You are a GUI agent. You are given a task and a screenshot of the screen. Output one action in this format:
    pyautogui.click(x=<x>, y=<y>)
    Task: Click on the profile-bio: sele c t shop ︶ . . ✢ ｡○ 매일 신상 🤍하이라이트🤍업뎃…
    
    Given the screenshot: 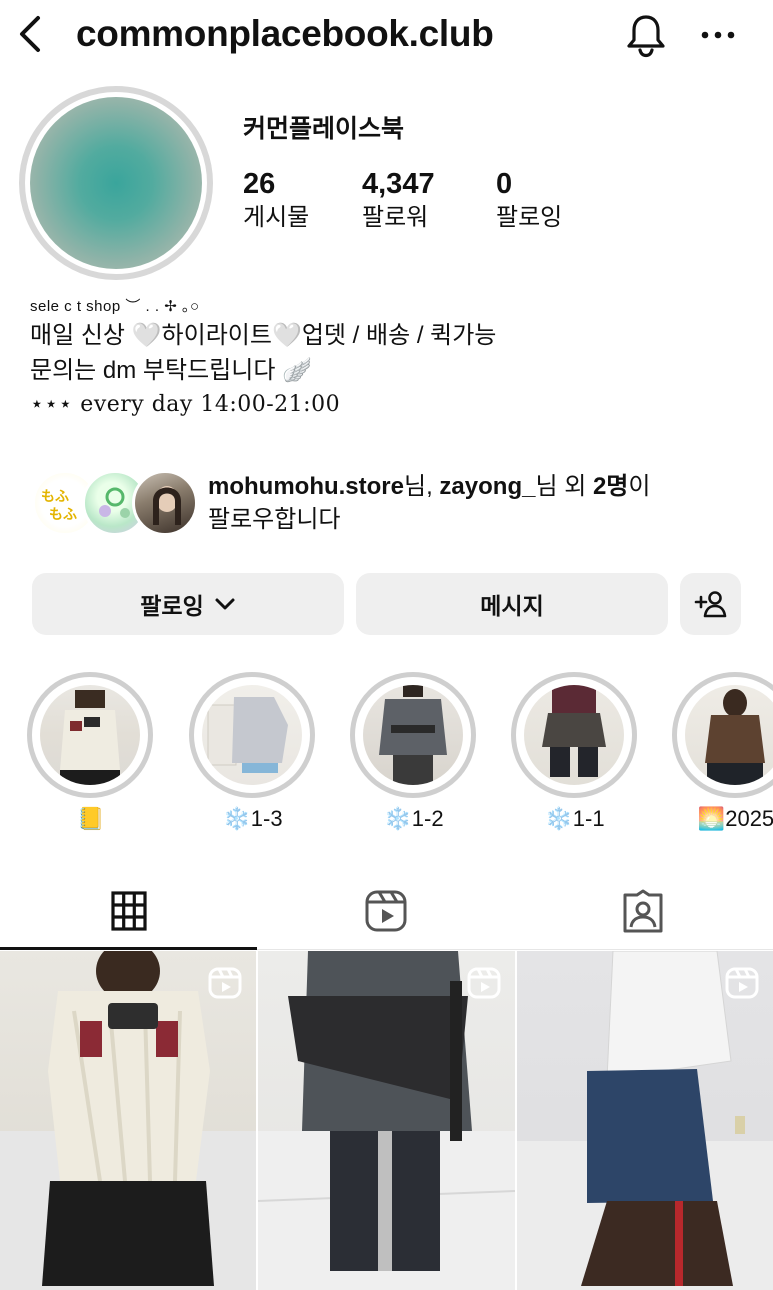 What is the action you would take?
    pyautogui.click(x=390, y=359)
    